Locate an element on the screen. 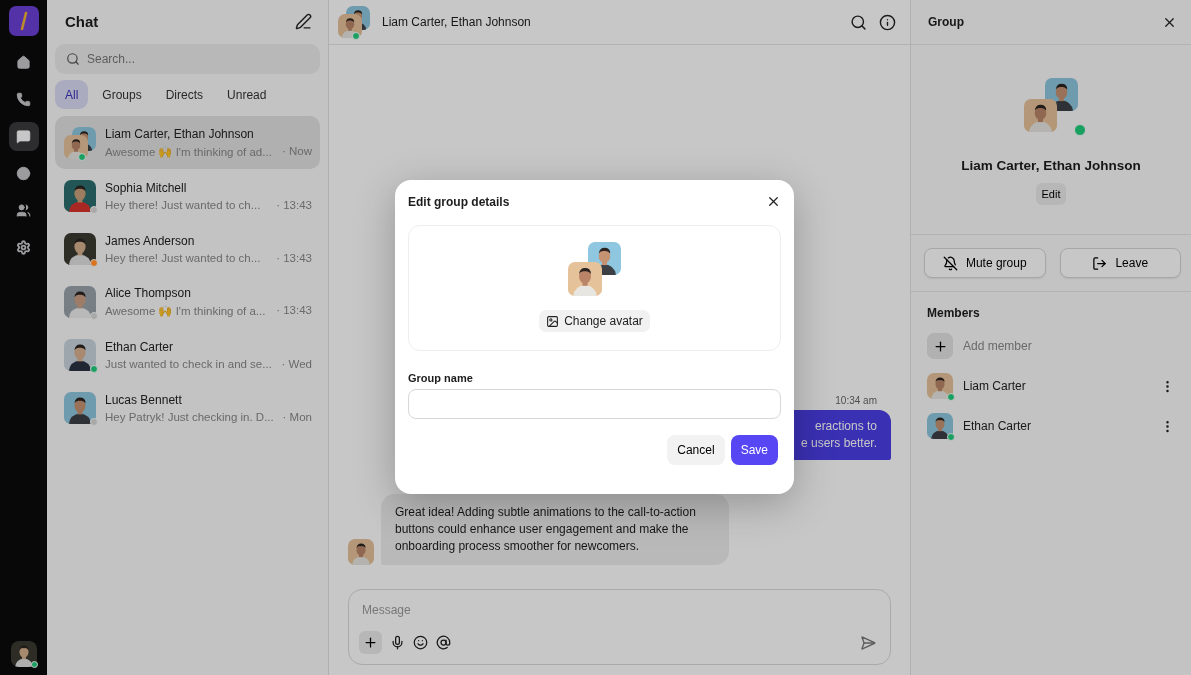  search-icon is located at coordinates (858, 22).